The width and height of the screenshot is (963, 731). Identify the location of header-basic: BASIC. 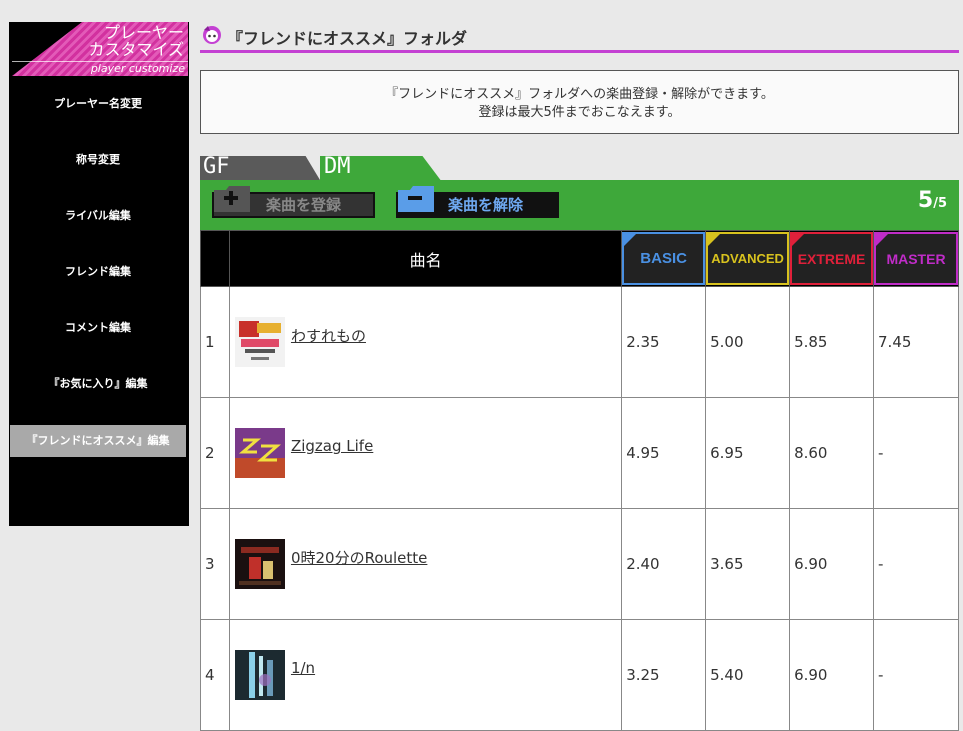
(664, 258).